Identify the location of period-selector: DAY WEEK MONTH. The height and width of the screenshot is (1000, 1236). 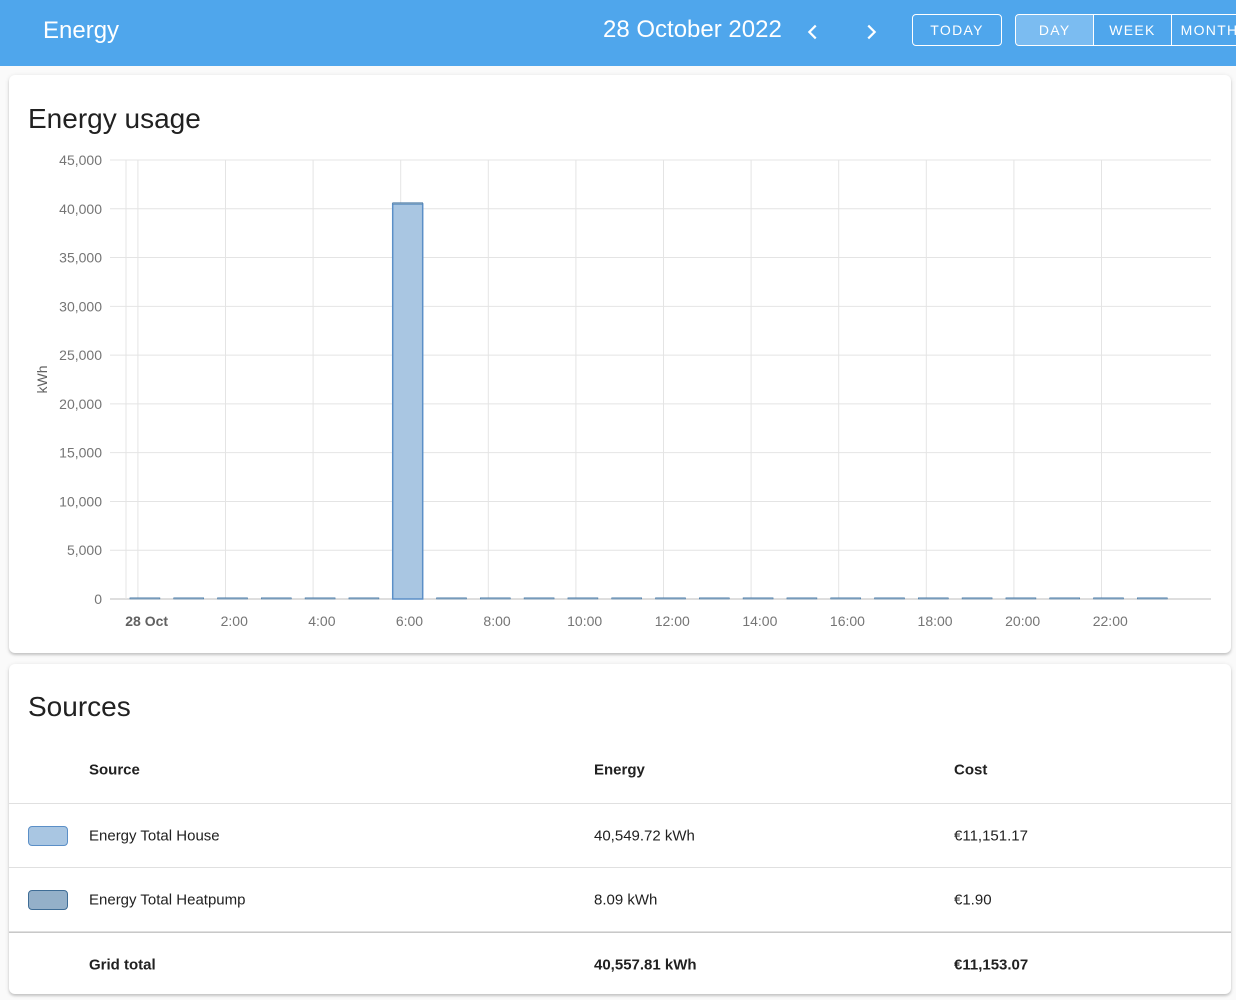
(1125, 30).